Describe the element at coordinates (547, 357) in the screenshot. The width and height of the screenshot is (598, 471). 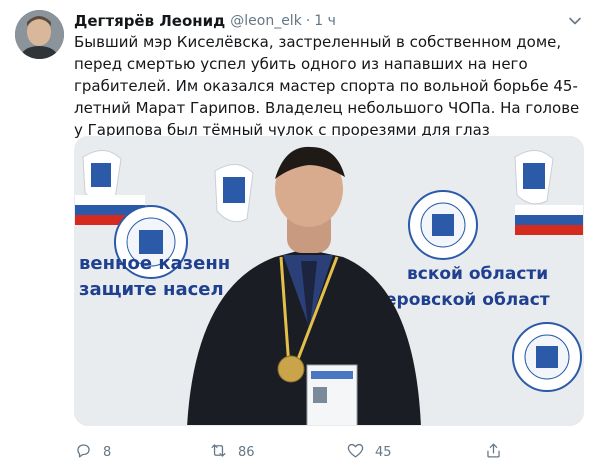
I see `agency-seal-bottom-right` at that location.